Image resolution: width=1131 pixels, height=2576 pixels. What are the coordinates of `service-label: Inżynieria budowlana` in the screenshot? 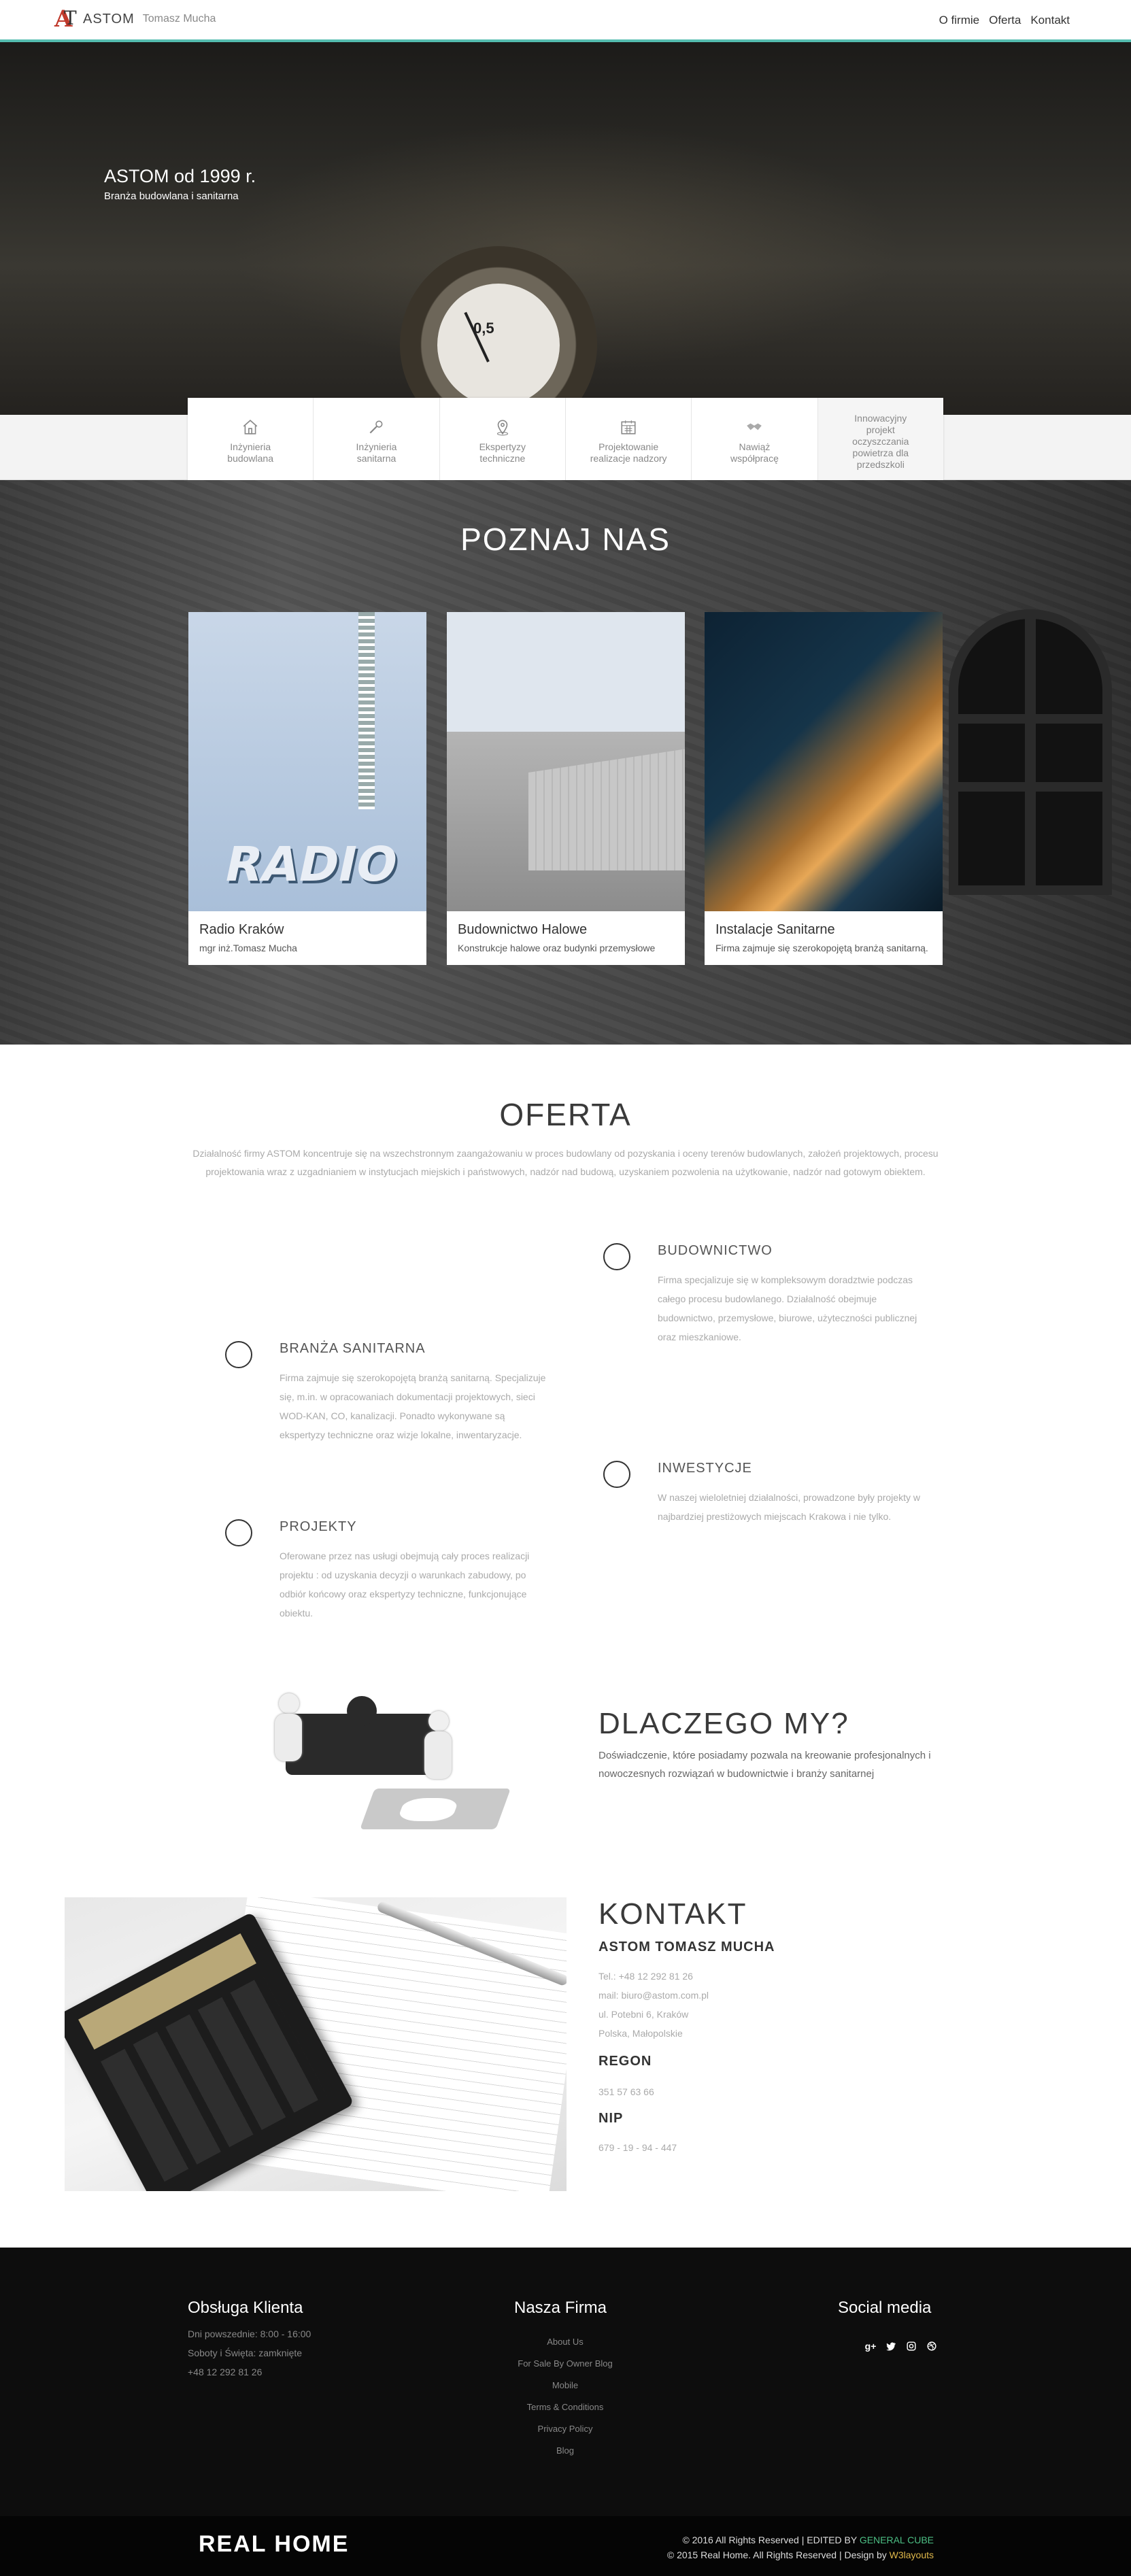 It's located at (251, 452).